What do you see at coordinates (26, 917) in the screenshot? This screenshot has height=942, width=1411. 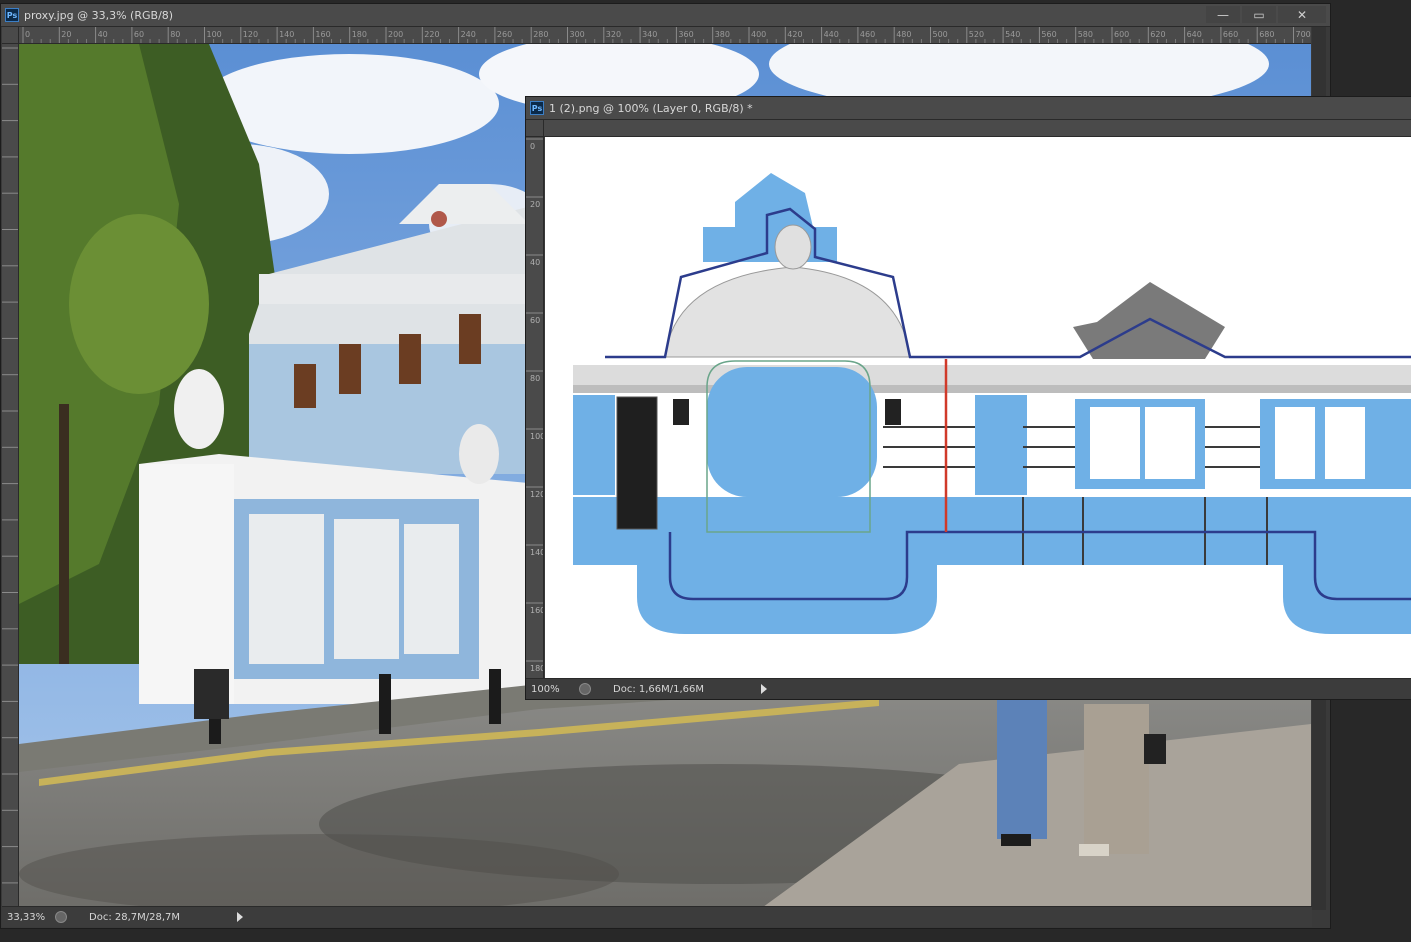 I see `zoom-level-field: 33,33%` at bounding box center [26, 917].